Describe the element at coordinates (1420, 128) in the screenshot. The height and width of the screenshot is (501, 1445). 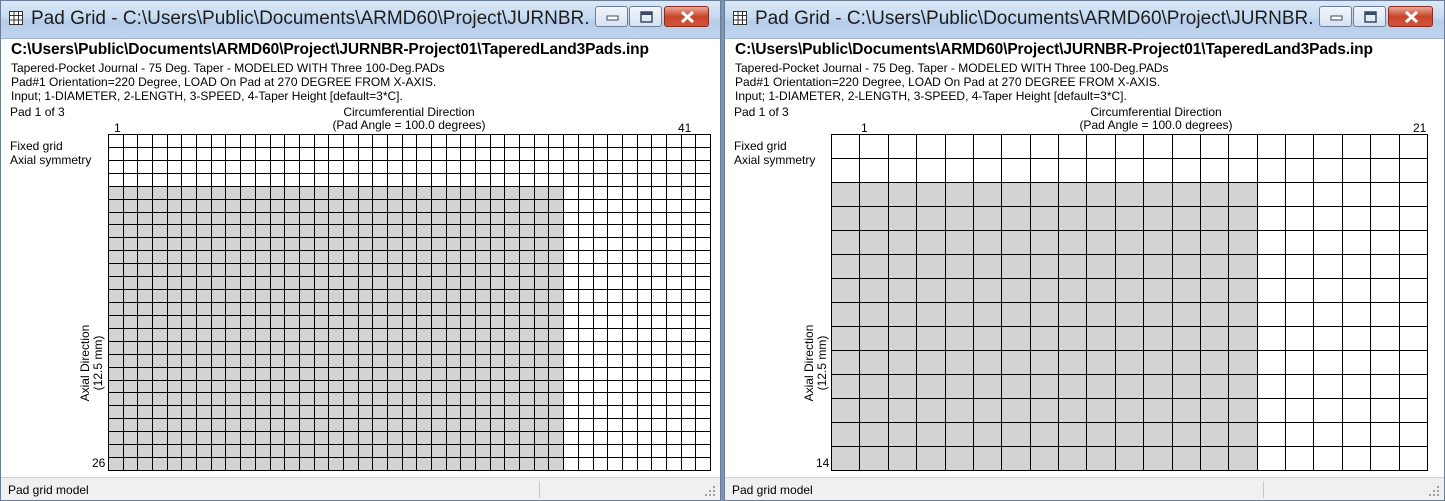
I see `col-end-label: 21` at that location.